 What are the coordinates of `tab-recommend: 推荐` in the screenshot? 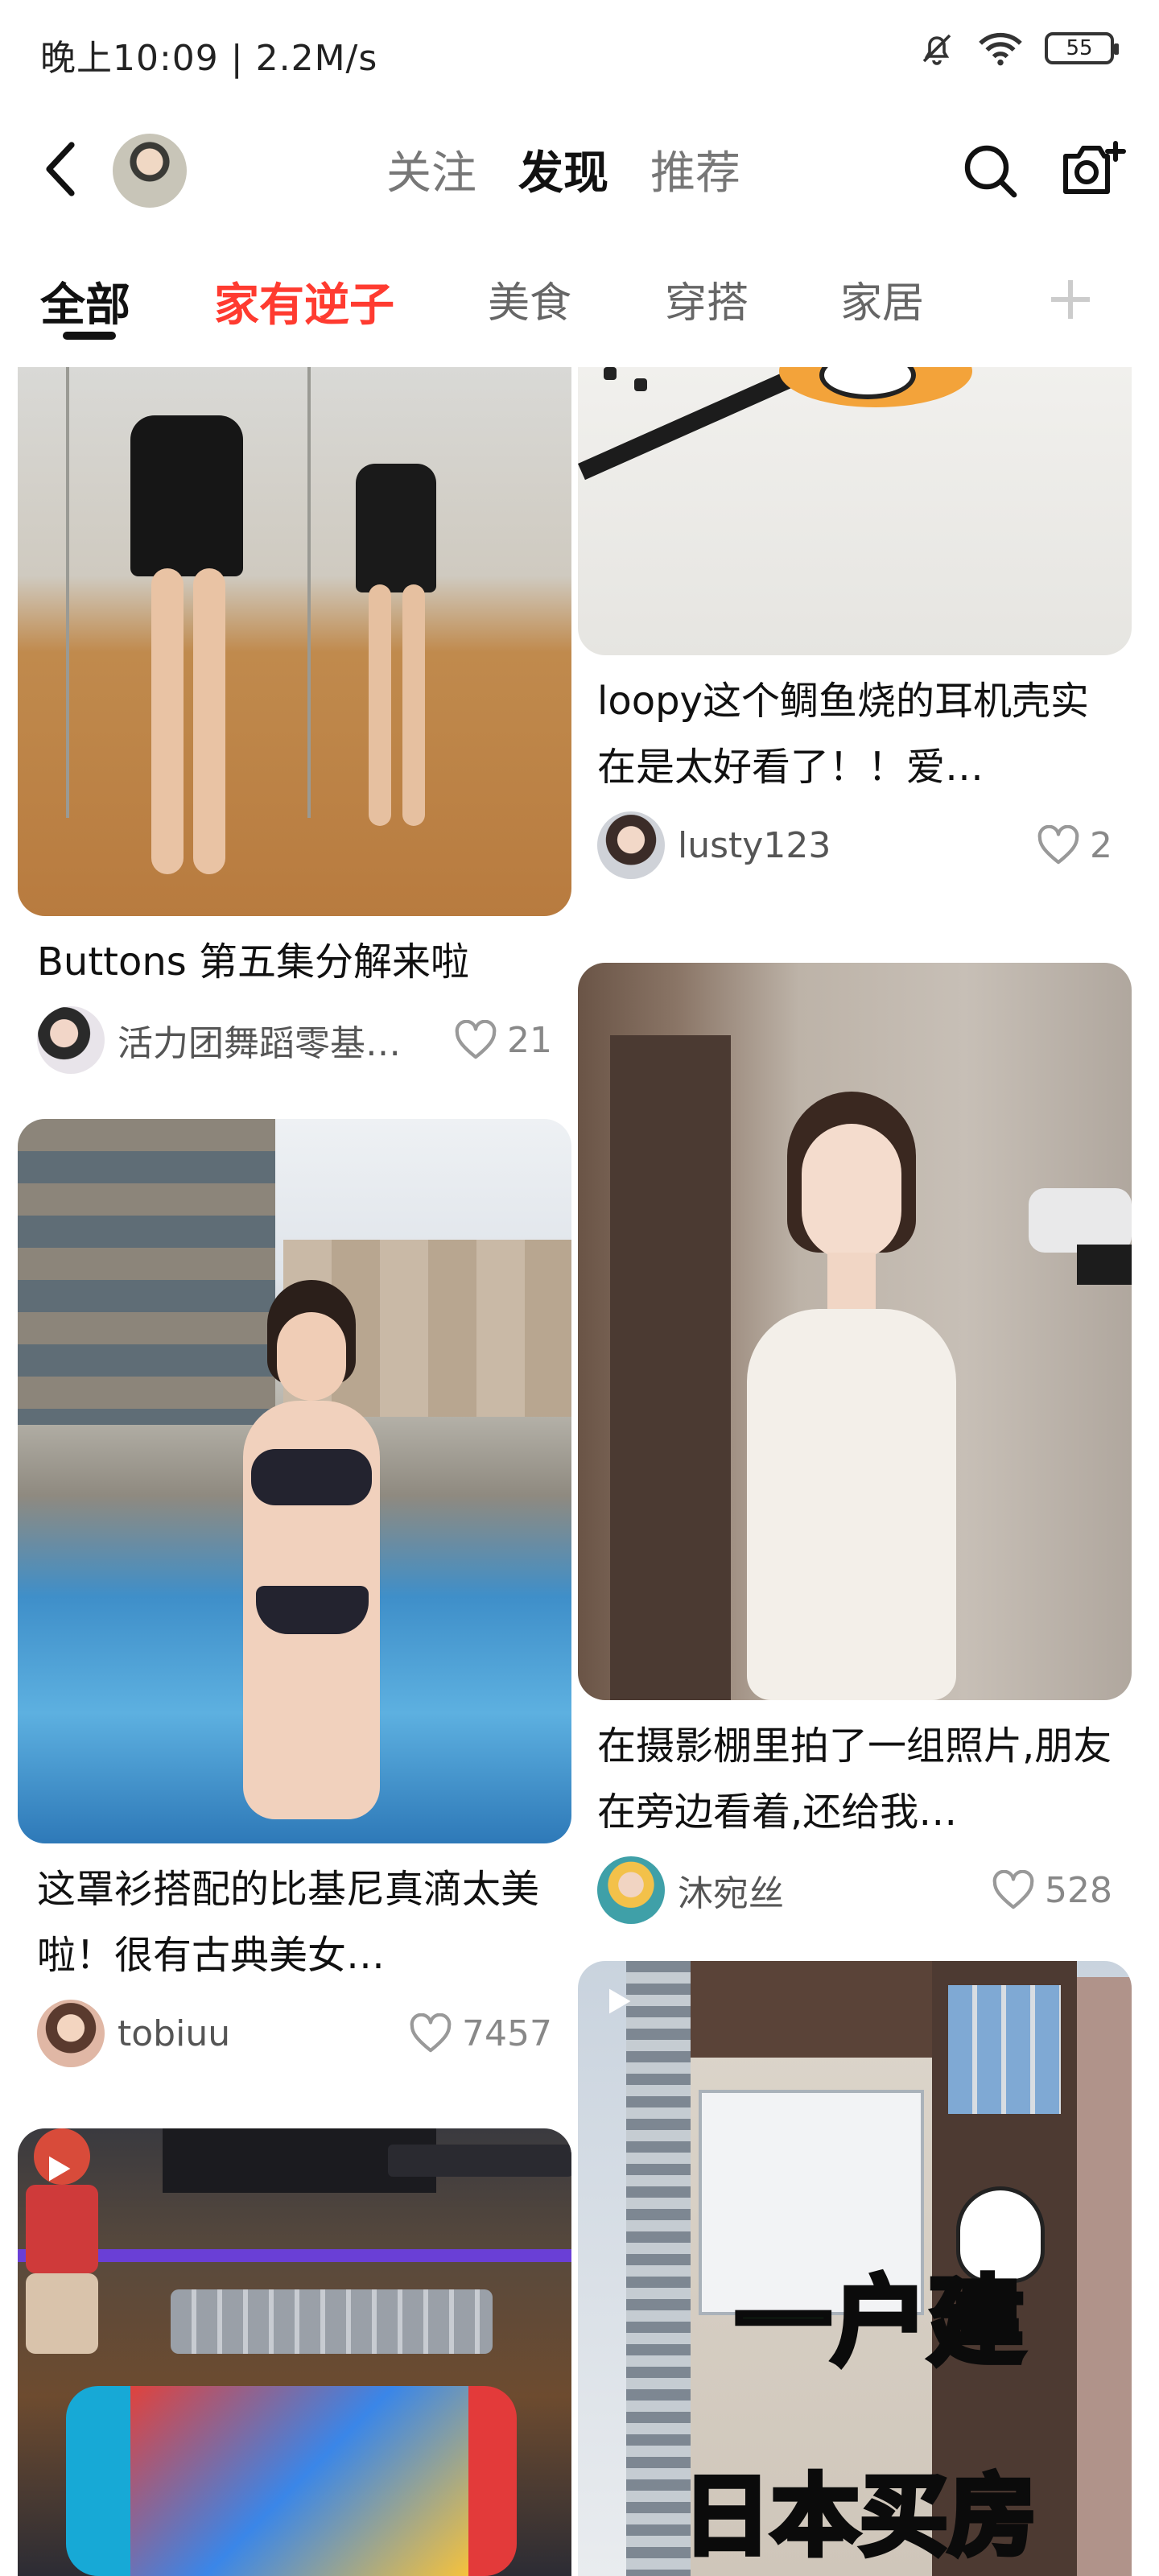 It's located at (695, 169).